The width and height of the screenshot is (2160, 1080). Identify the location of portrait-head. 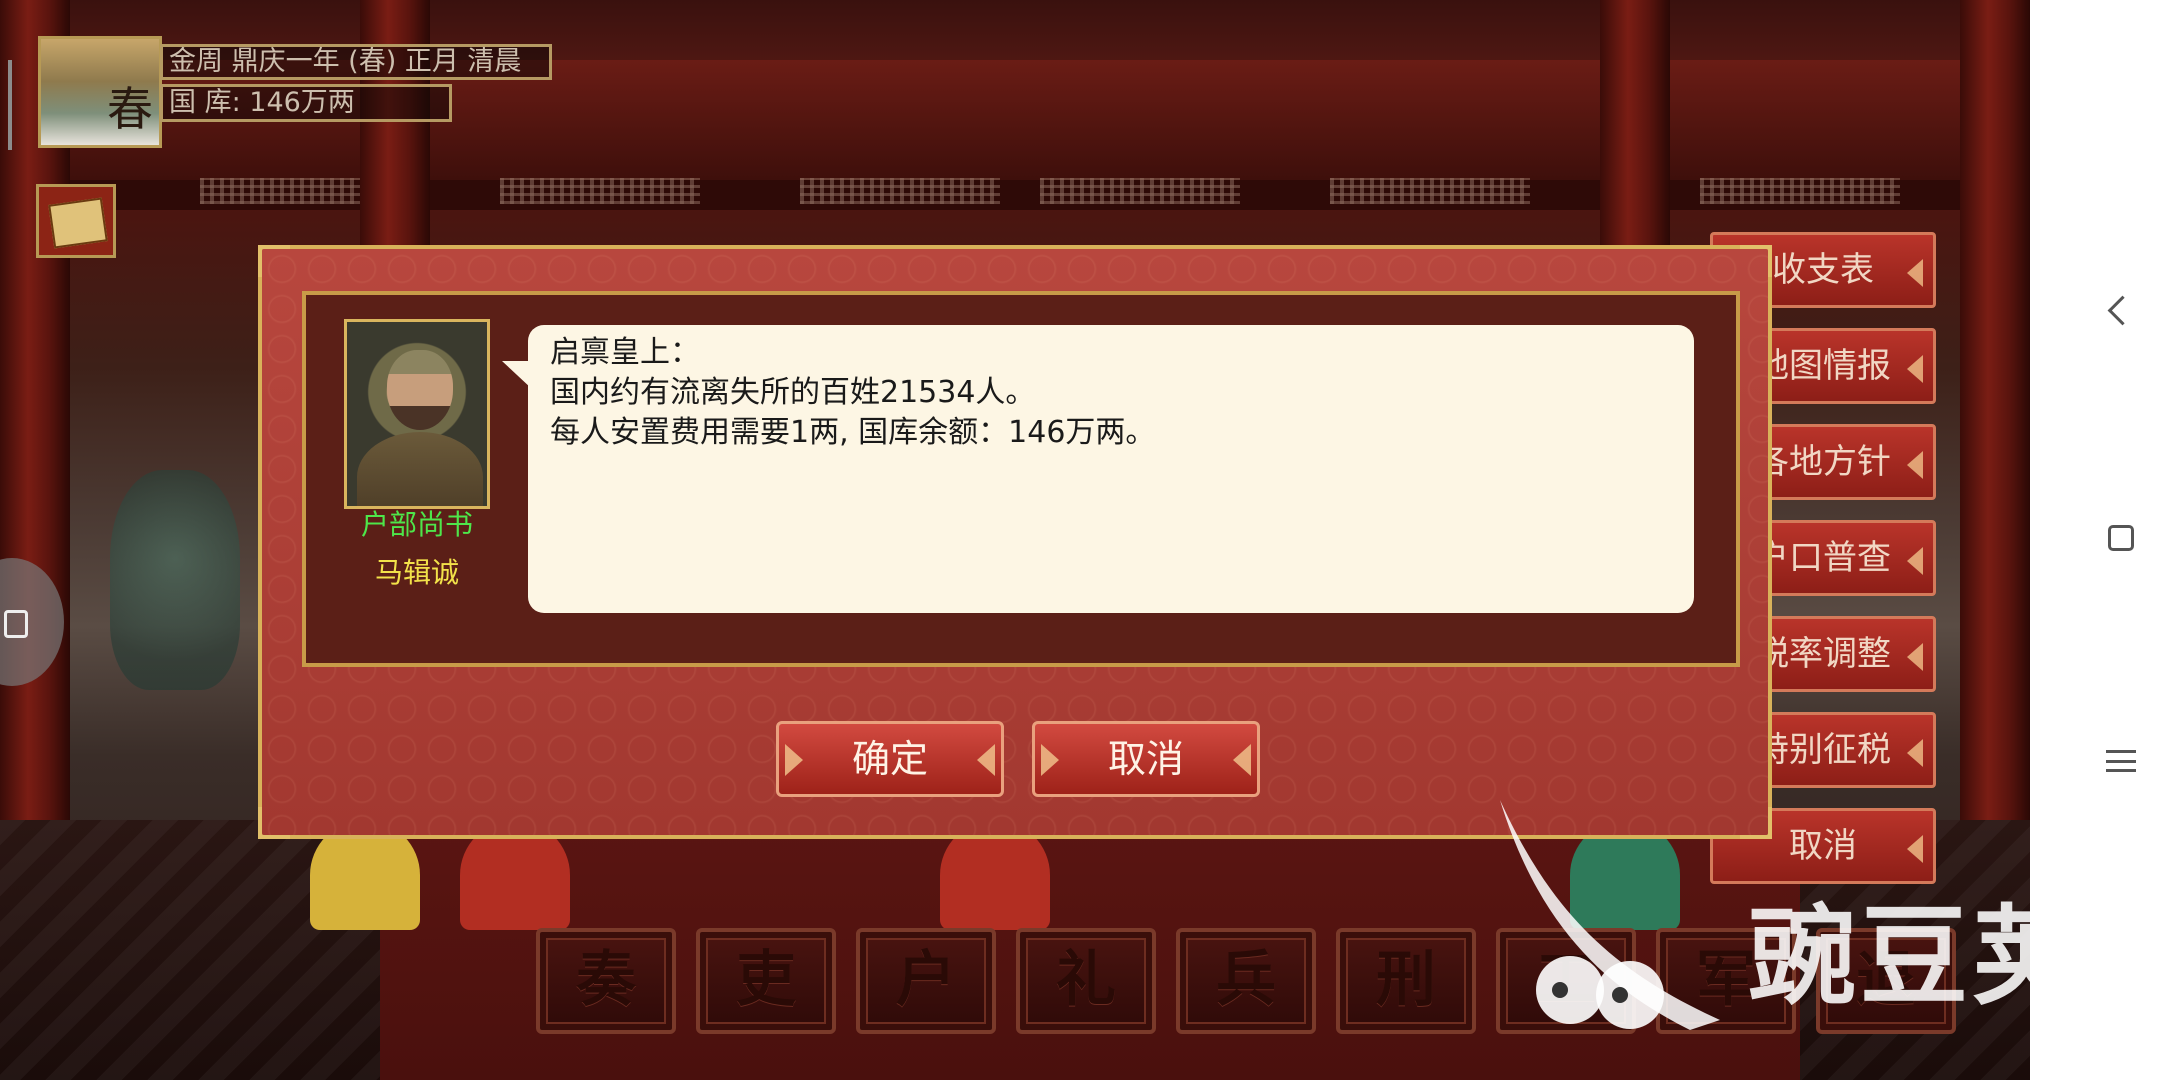
(420, 390).